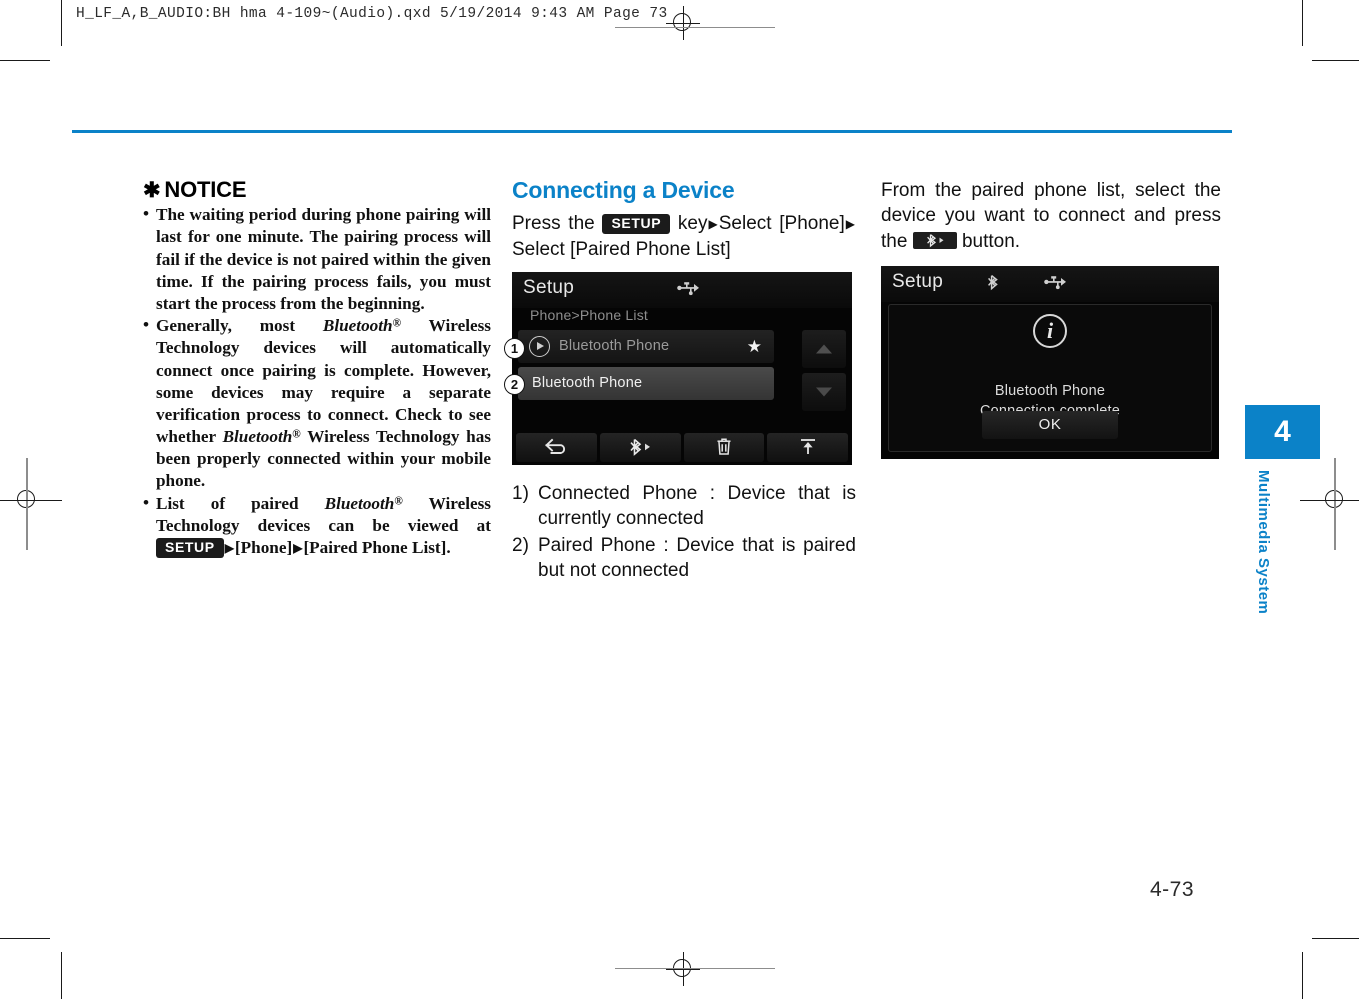 The height and width of the screenshot is (999, 1359). I want to click on upload-icon, so click(807, 447).